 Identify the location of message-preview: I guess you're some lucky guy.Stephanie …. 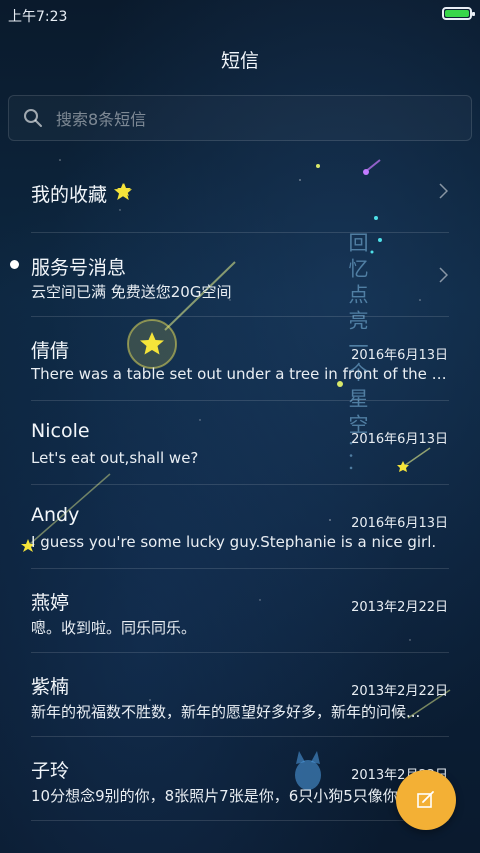
(234, 542).